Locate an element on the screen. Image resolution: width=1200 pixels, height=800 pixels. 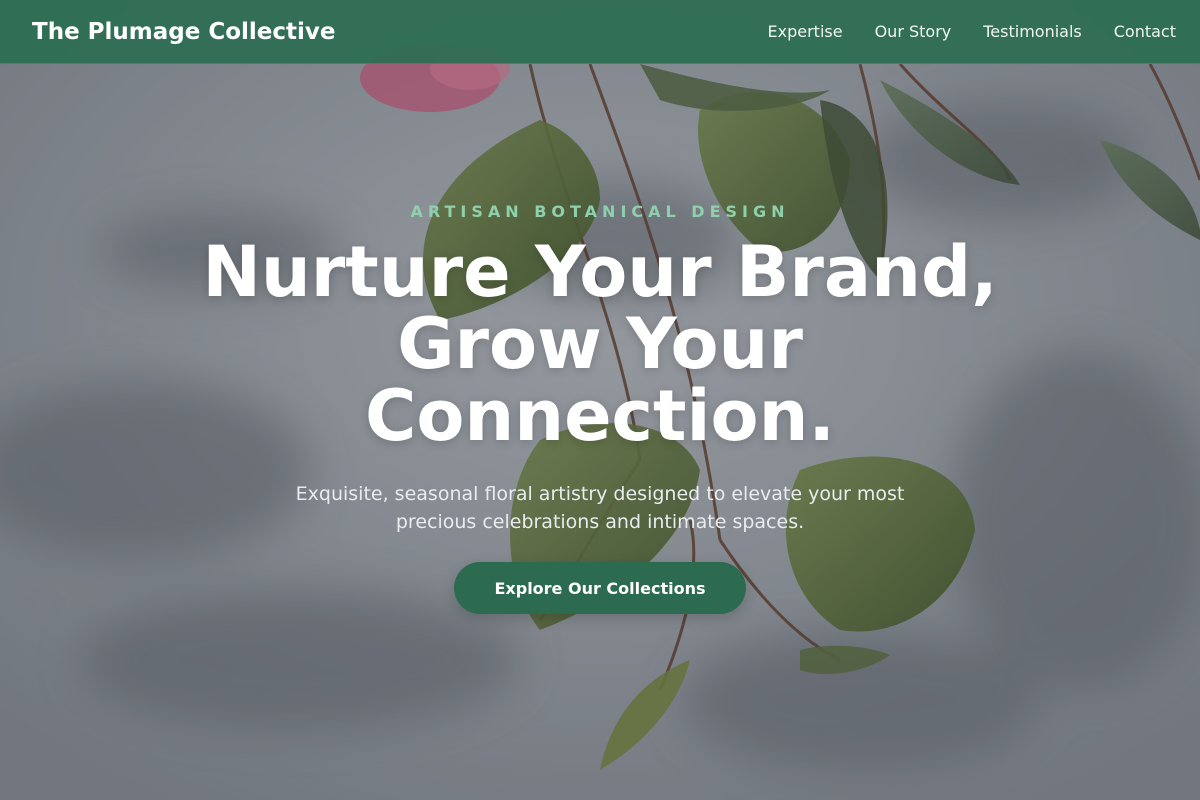
hero-eyebrow: ARTISAN BOTANICAL DESIGN is located at coordinates (600, 211).